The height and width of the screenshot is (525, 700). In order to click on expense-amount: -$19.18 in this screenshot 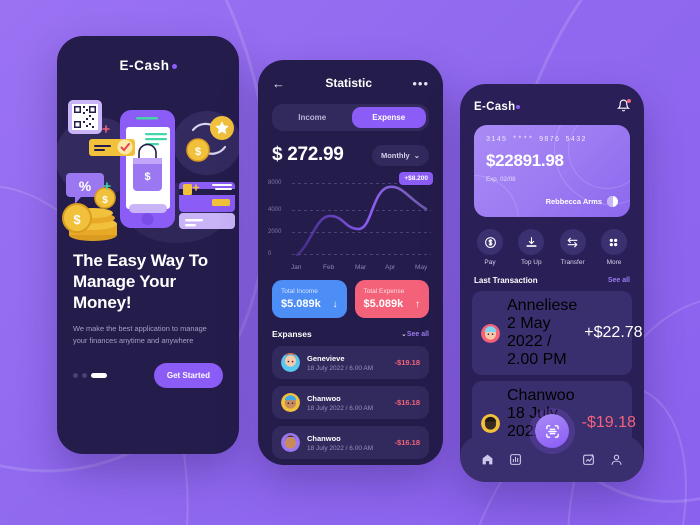, I will do `click(407, 362)`.